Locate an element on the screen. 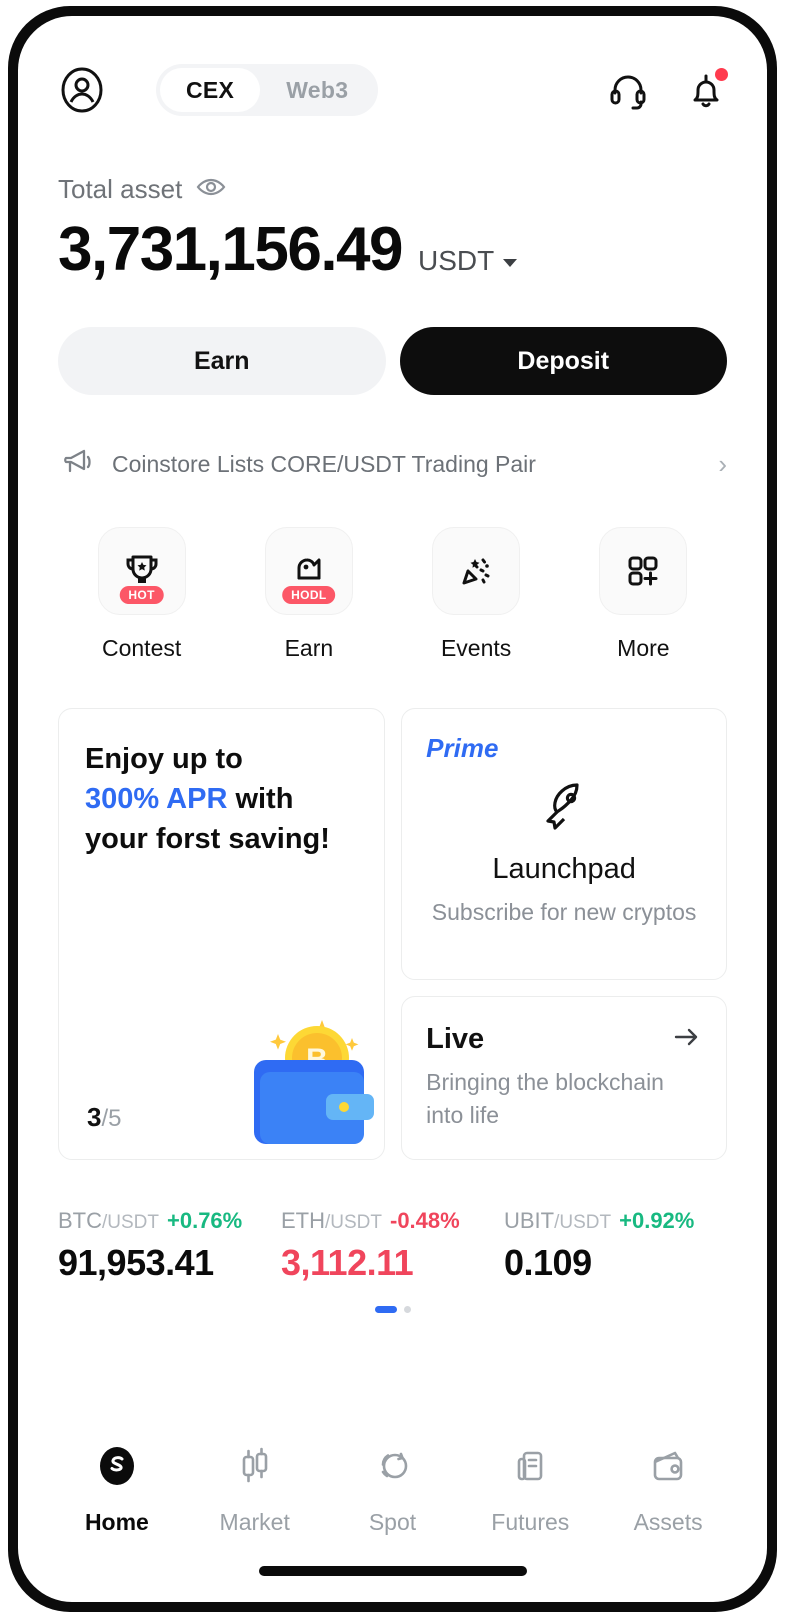 The image size is (785, 1618). grid-plus-icon is located at coordinates (643, 571).